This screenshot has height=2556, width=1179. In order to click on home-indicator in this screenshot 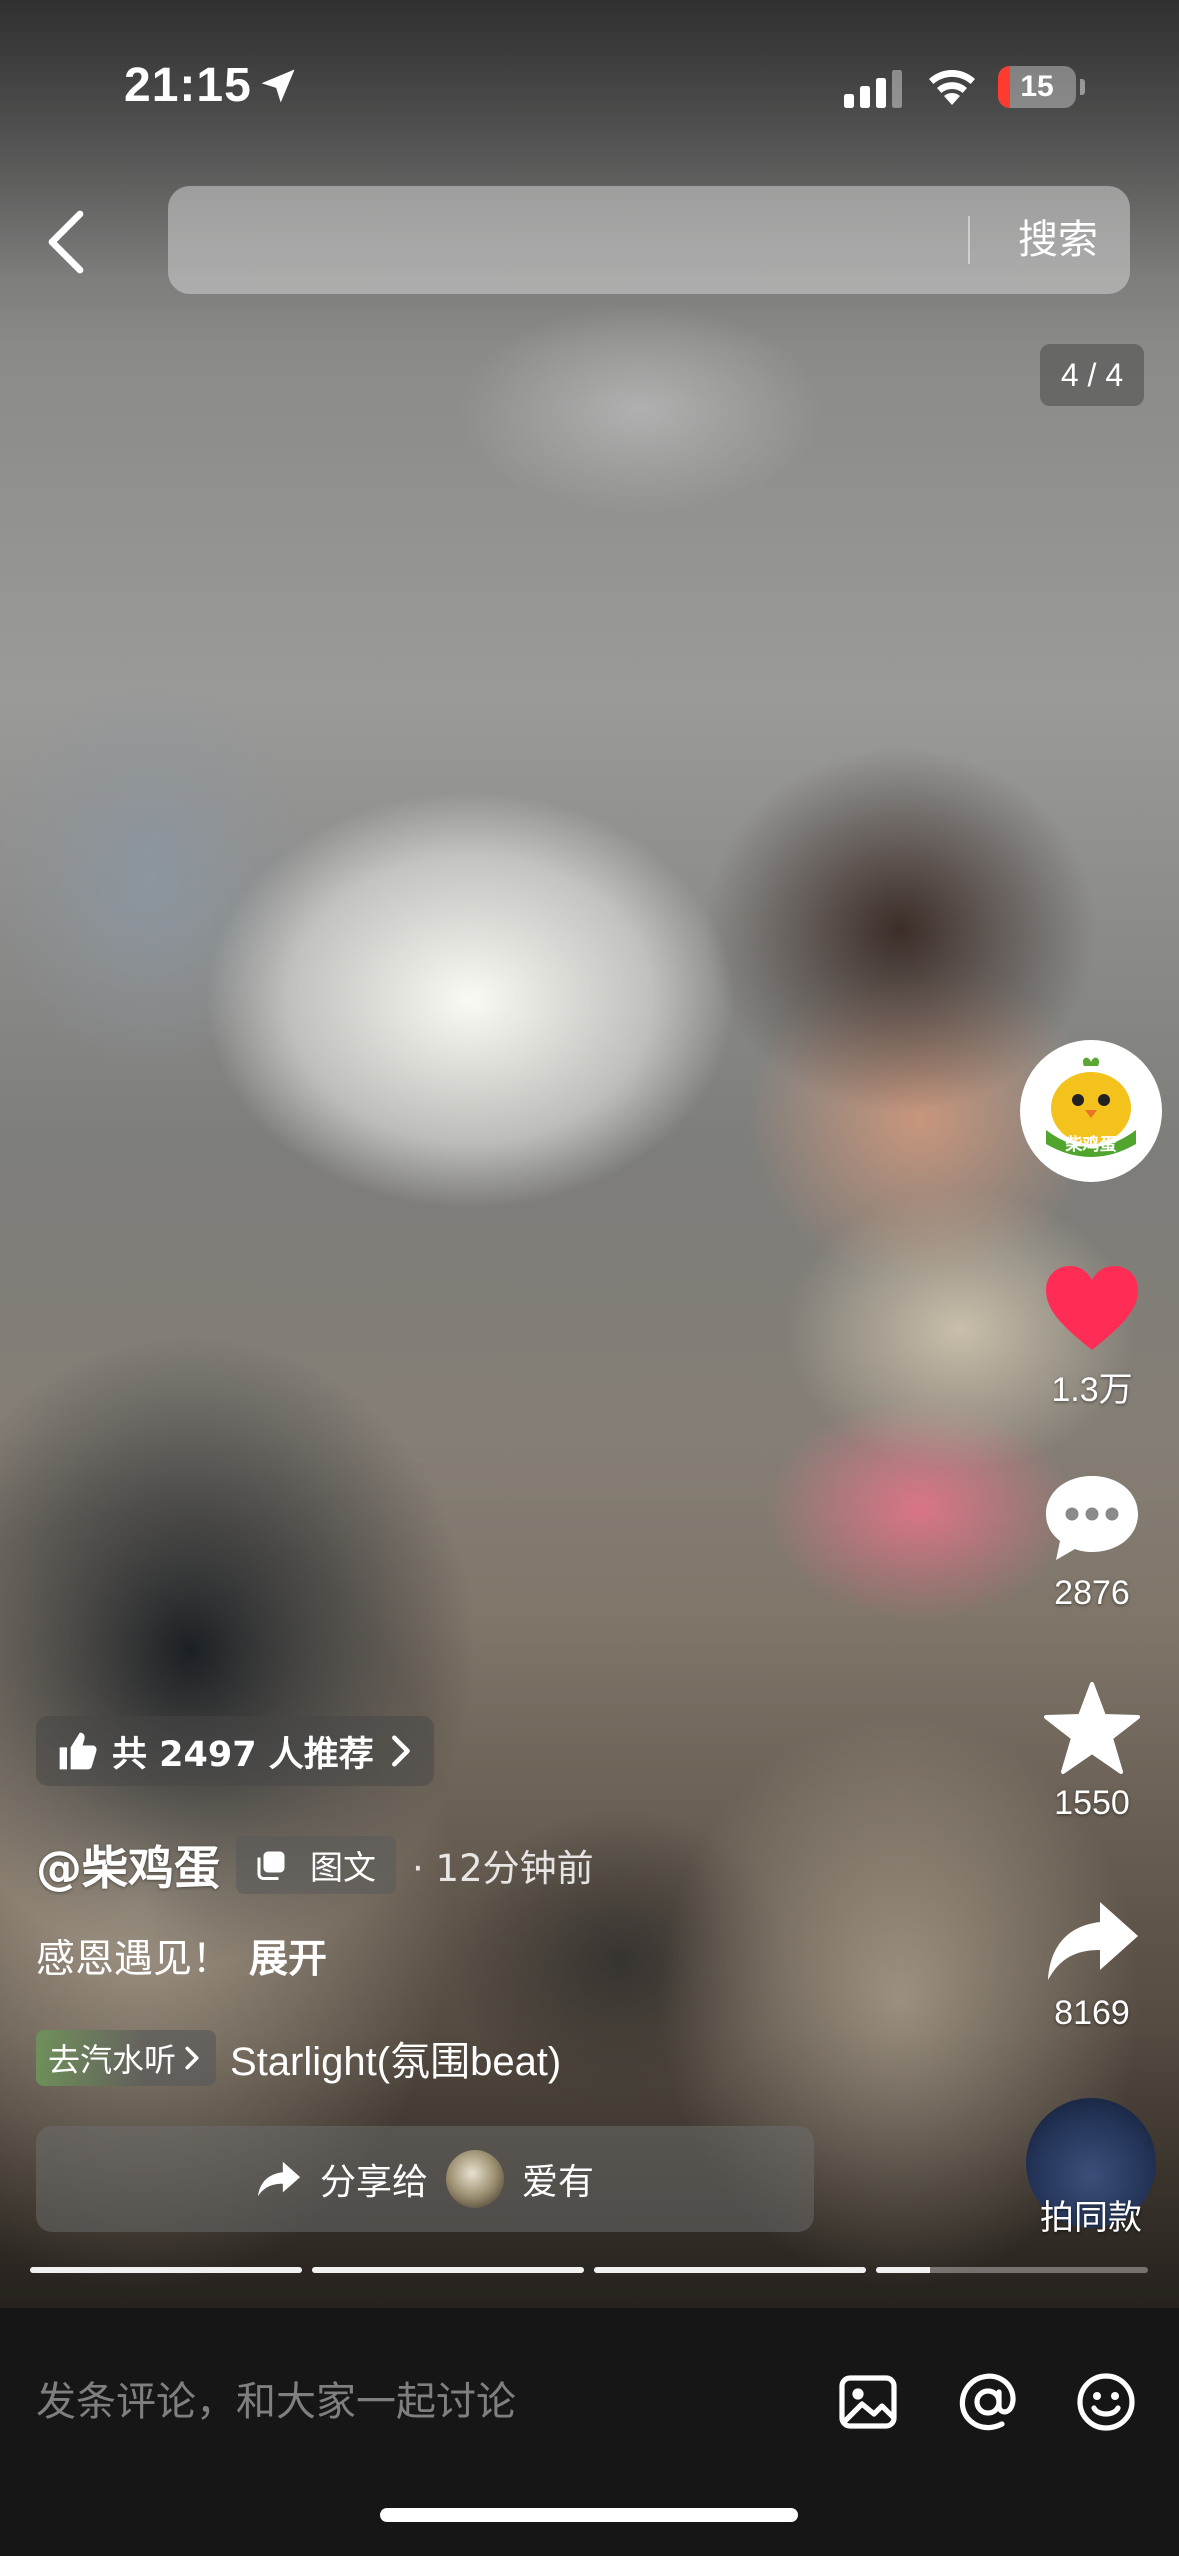, I will do `click(589, 2515)`.